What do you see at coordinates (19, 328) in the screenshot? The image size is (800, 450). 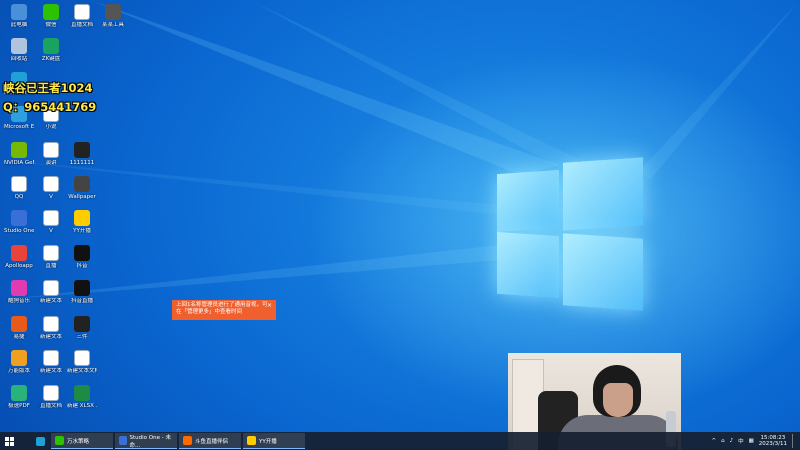 I see `desktop-icon: 易捷` at bounding box center [19, 328].